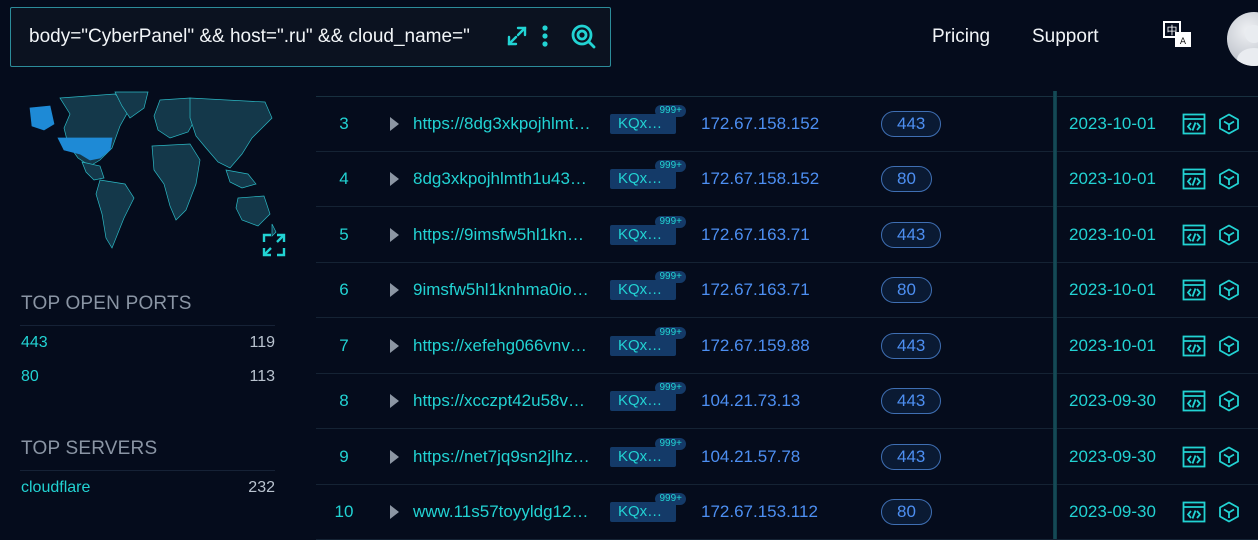 The width and height of the screenshot is (1258, 540). I want to click on expand-icon, so click(517, 36).